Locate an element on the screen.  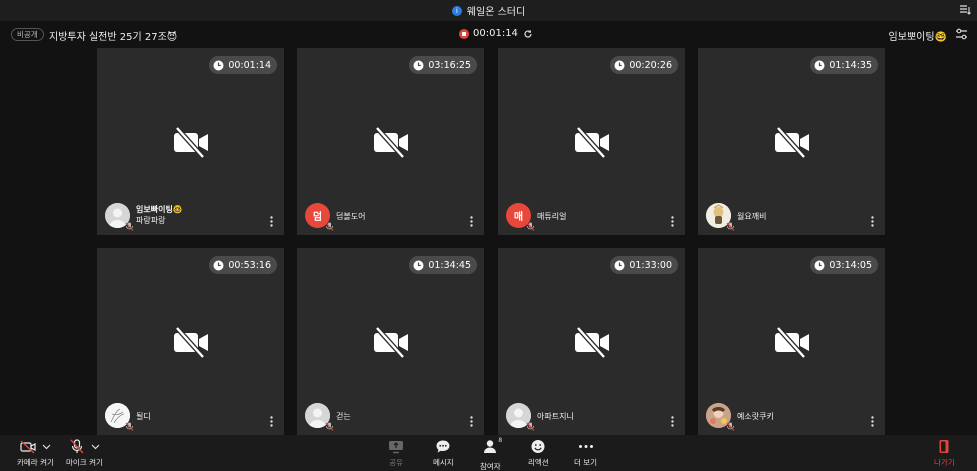
smiley-icon is located at coordinates (538, 446).